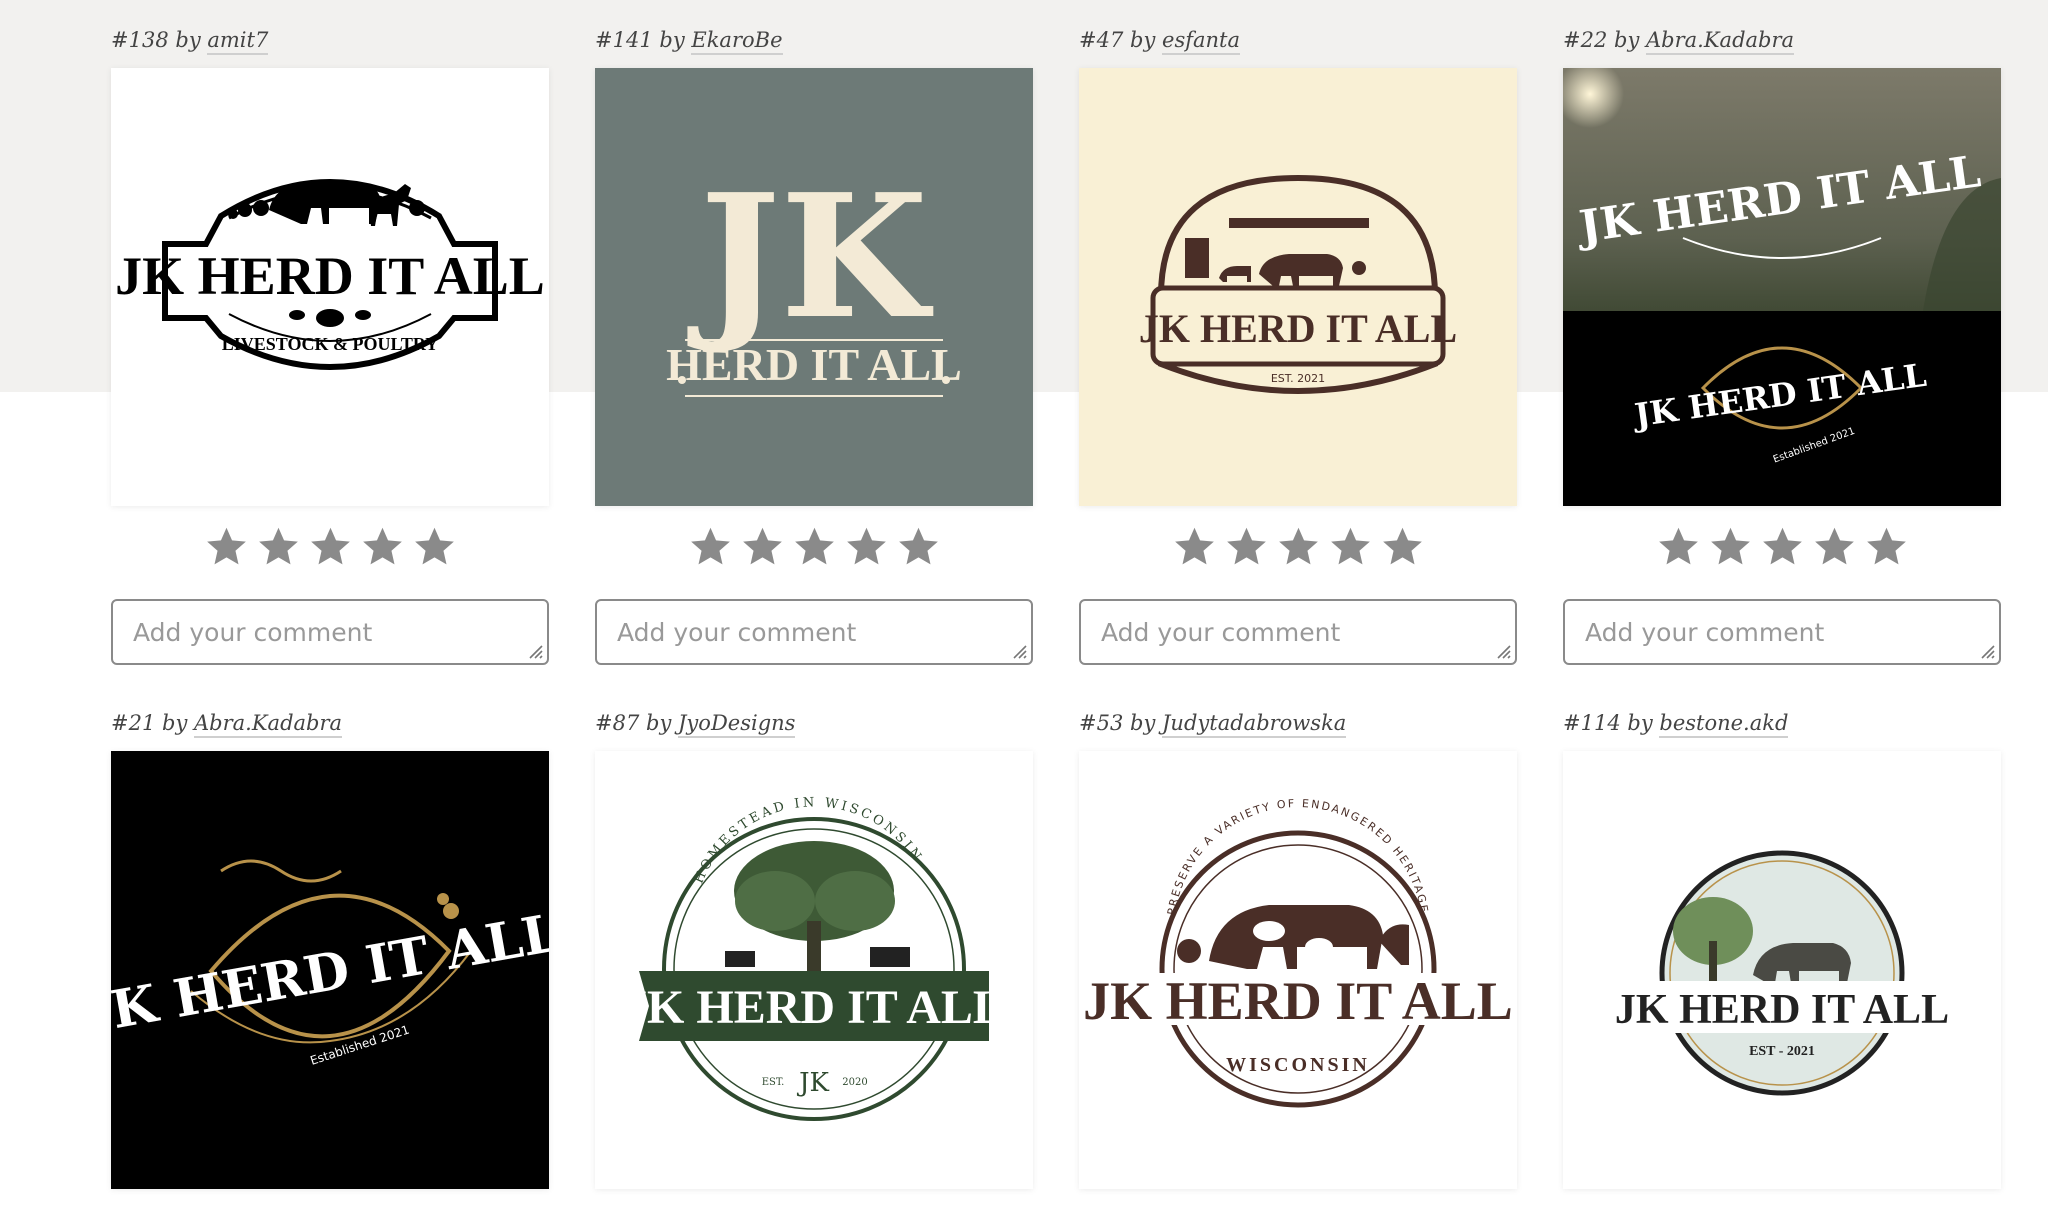  I want to click on entry-meta: #47 by esfanta, so click(1159, 41).